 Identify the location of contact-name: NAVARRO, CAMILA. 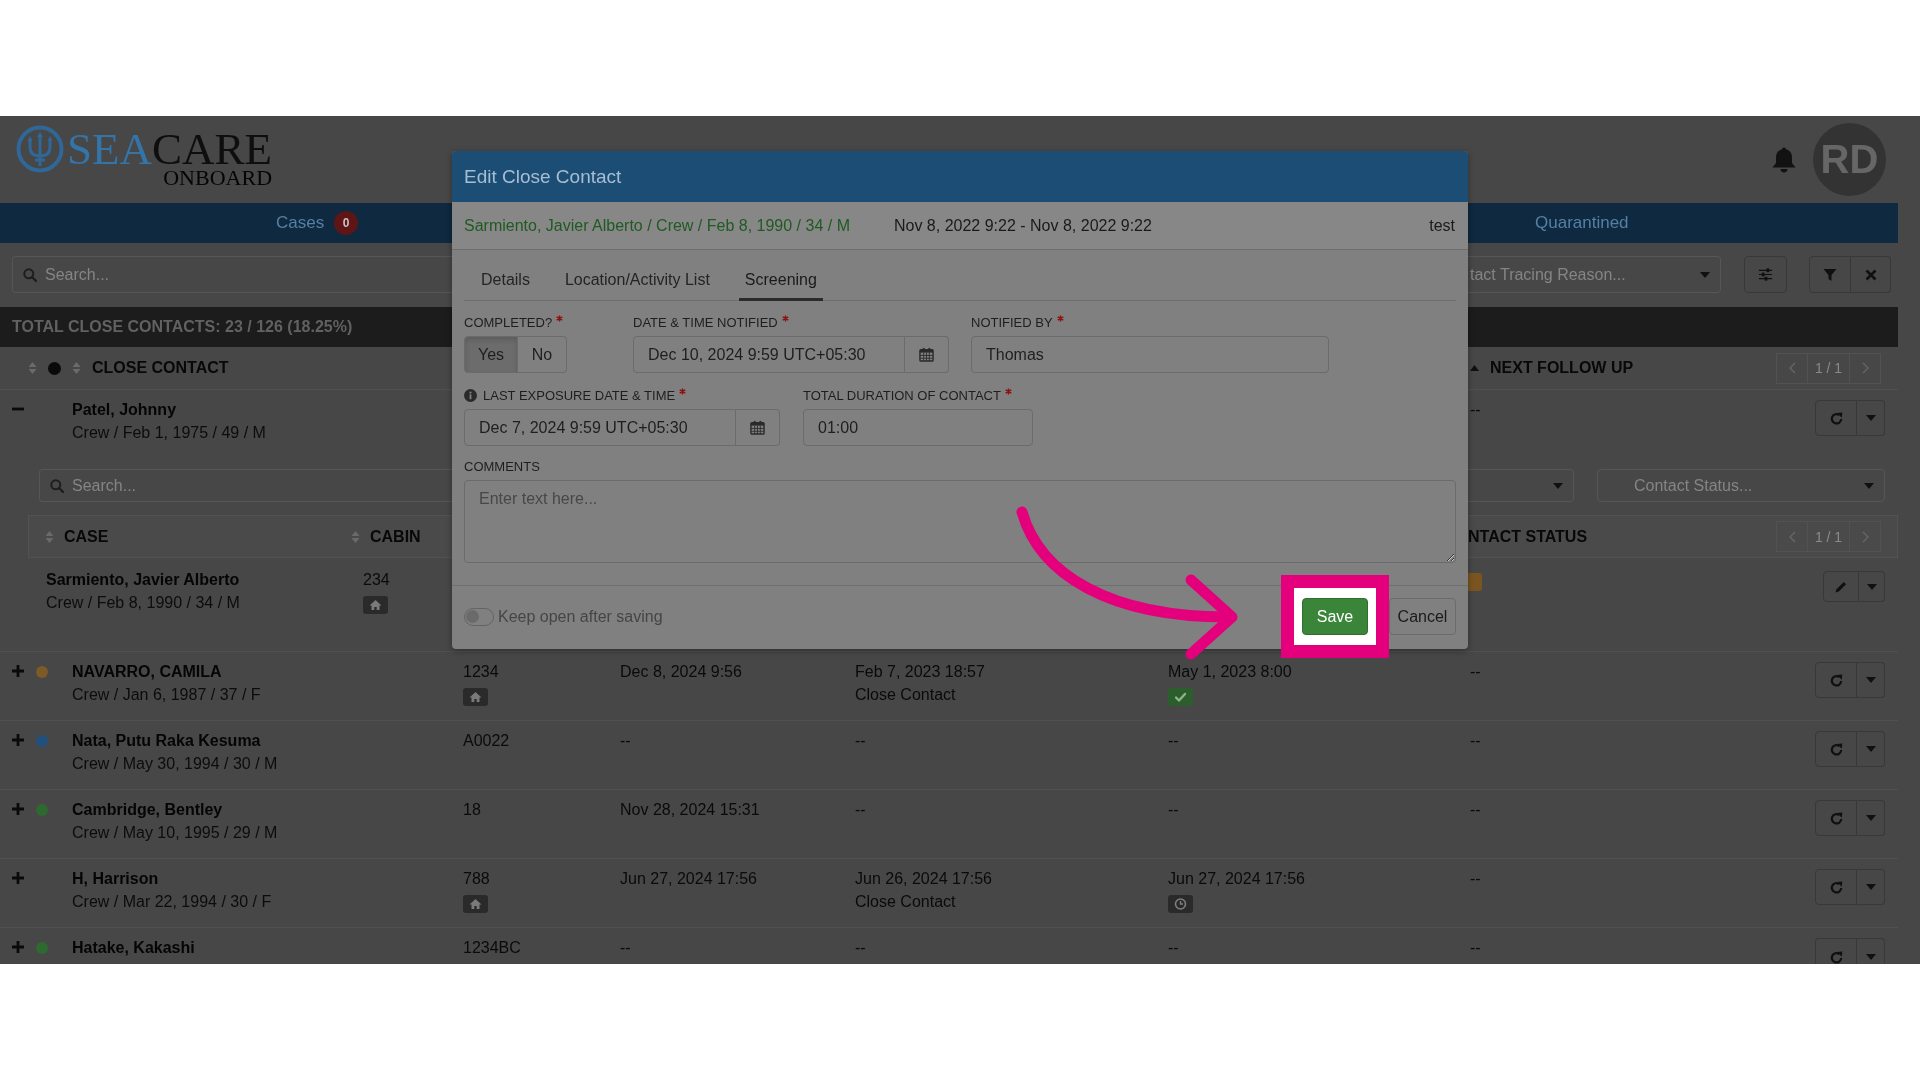
(147, 672).